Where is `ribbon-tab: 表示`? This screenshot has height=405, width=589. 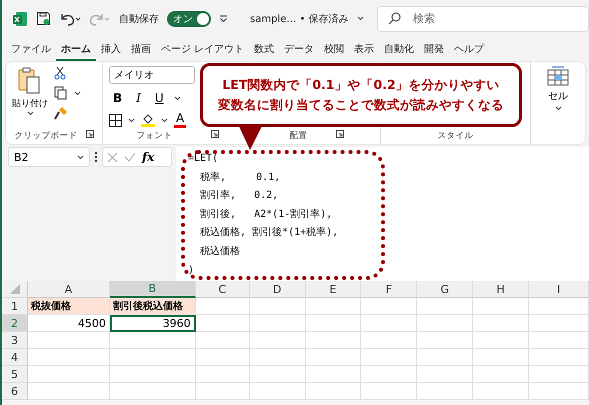 ribbon-tab: 表示 is located at coordinates (364, 49).